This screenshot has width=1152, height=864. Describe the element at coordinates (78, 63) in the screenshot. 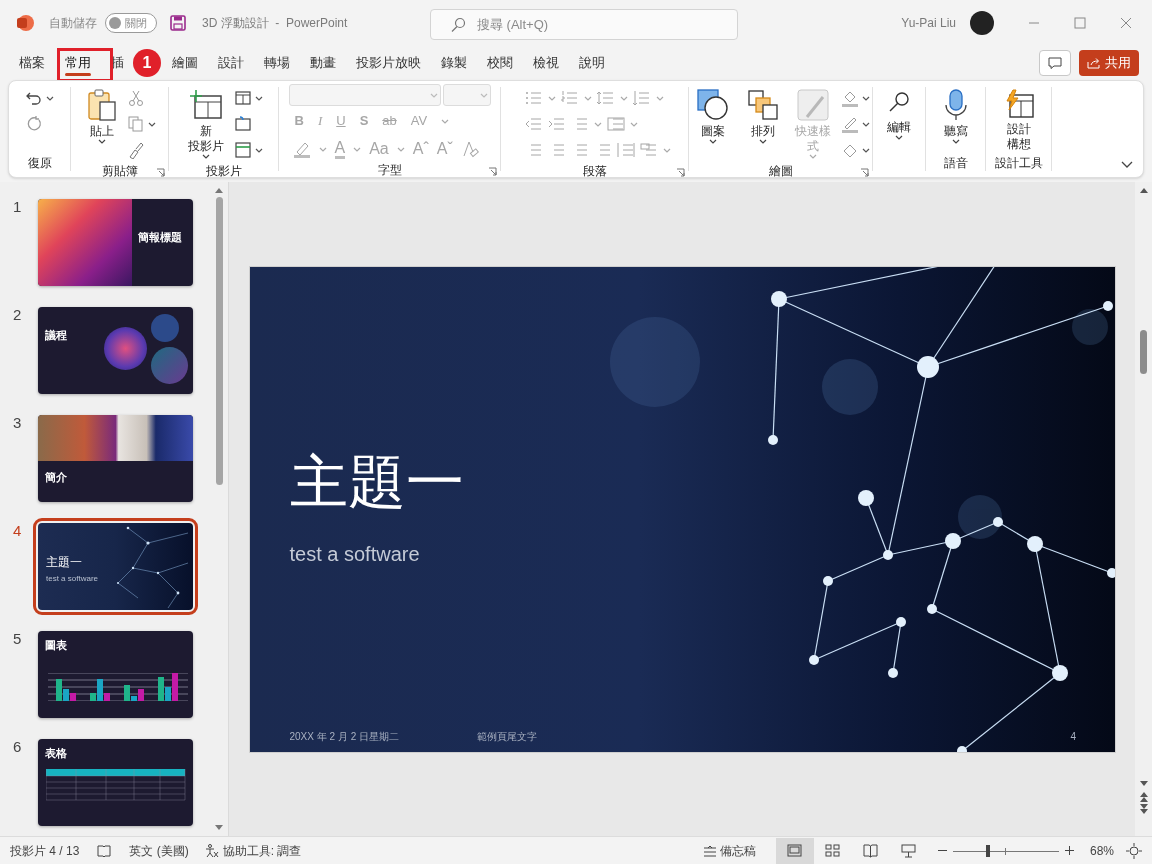

I see `ribbon-tab: 常用` at that location.